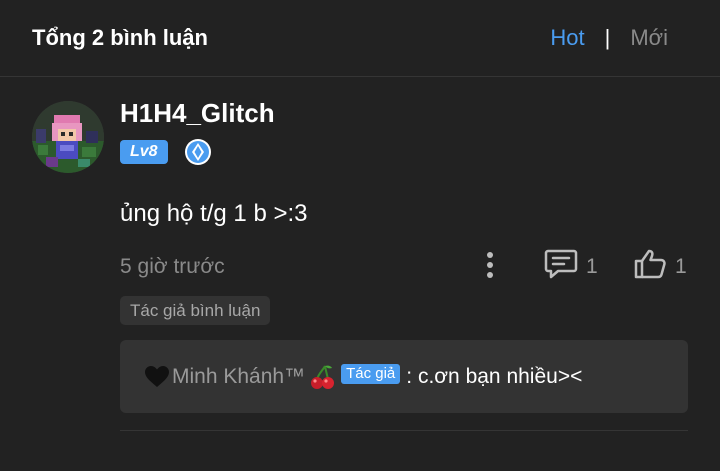 This screenshot has width=720, height=471. What do you see at coordinates (561, 266) in the screenshot?
I see `comment-icon` at bounding box center [561, 266].